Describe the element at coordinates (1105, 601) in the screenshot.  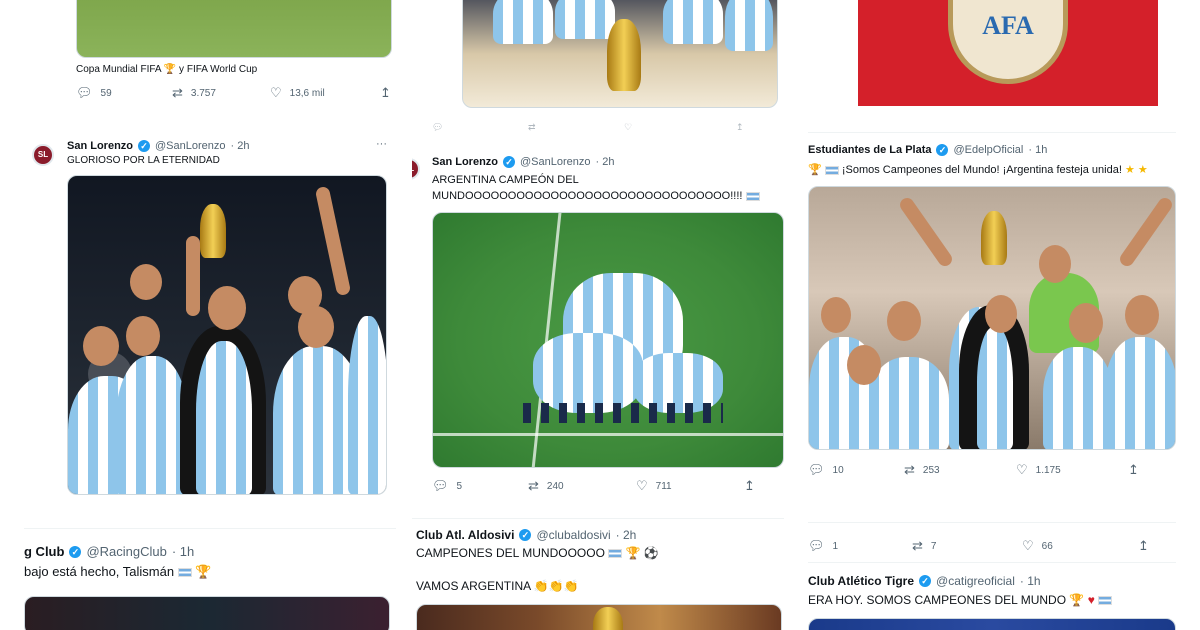
I see `argentina-flag-emoji` at that location.